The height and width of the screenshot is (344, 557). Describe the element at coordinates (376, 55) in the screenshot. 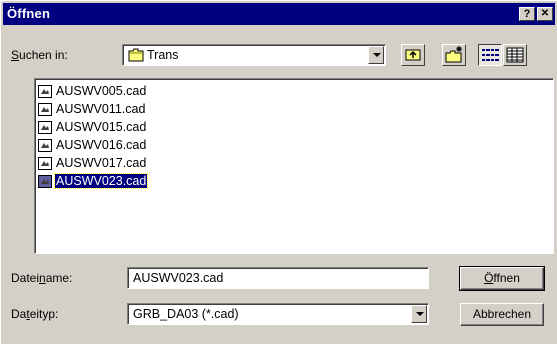

I see `look-in-dropdown-arrow` at that location.